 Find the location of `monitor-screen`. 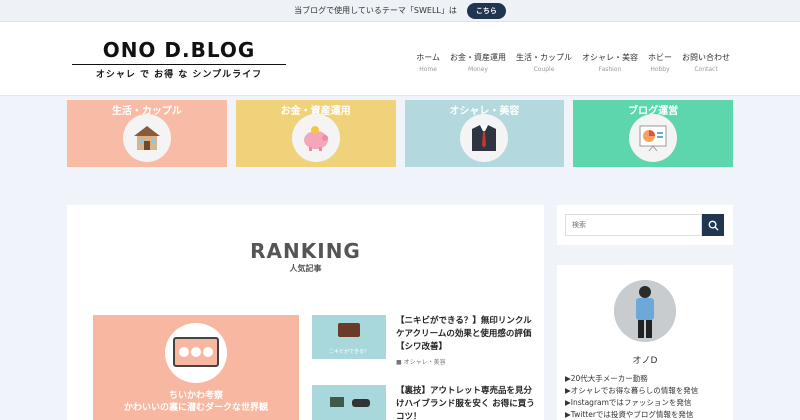

monitor-screen is located at coordinates (196, 352).